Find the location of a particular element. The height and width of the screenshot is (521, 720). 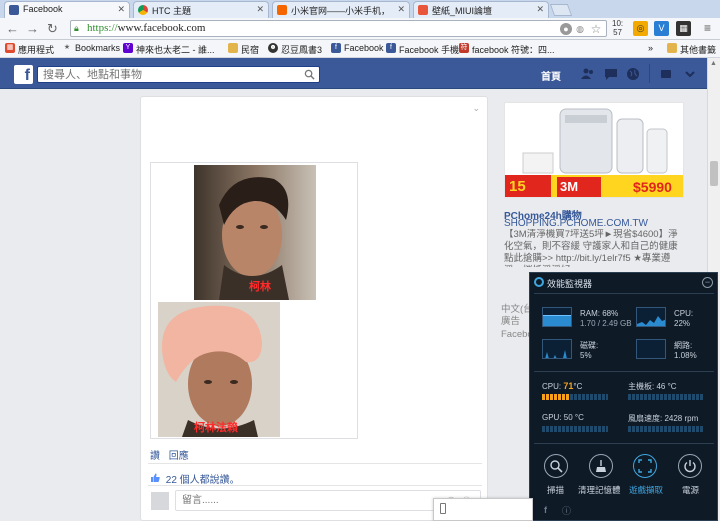

game-capture-button is located at coordinates (645, 466).